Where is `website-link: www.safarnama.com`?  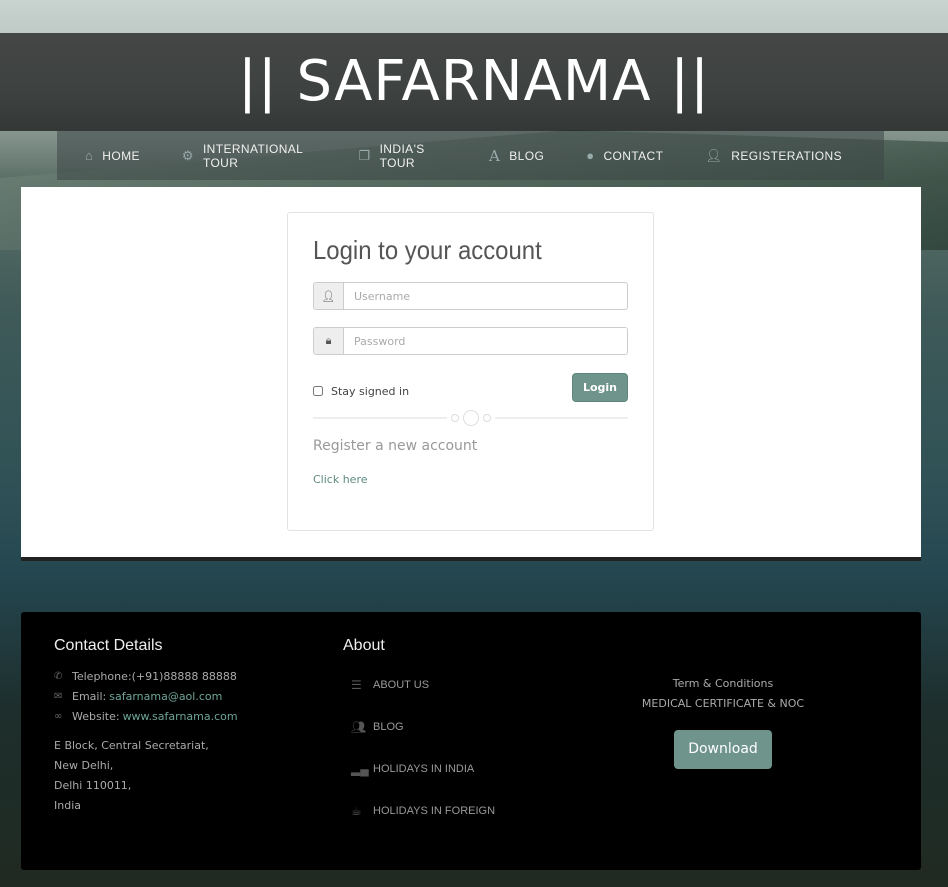 website-link: www.safarnama.com is located at coordinates (180, 716).